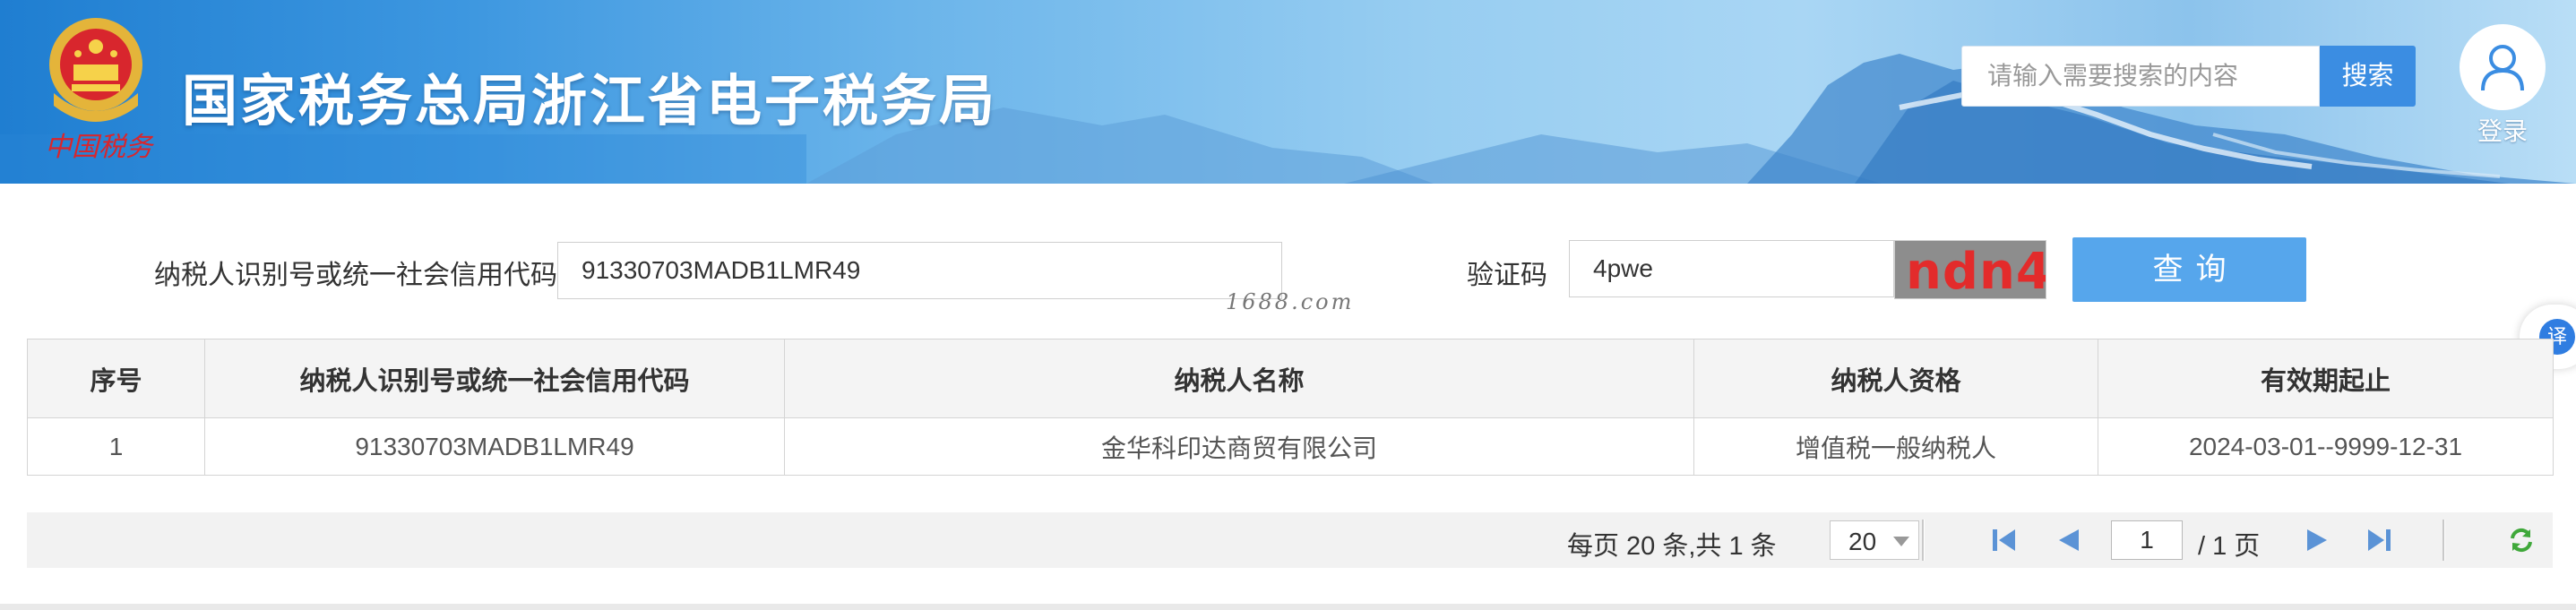  Describe the element at coordinates (1239, 447) in the screenshot. I see `cell-name: 金华科印达商贸有限公司` at that location.